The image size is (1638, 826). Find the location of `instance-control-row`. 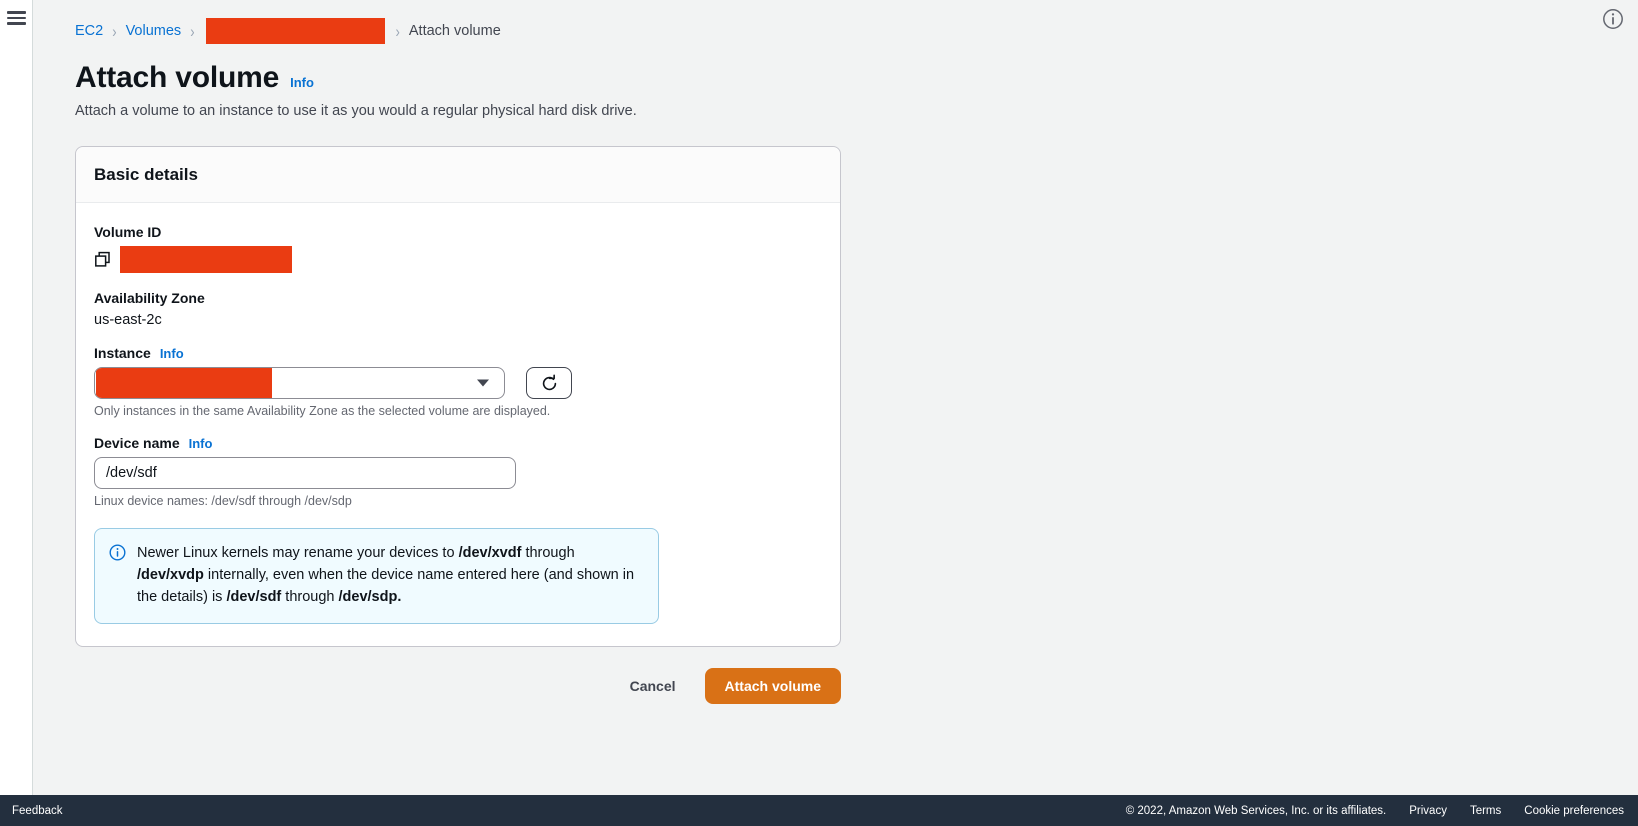

instance-control-row is located at coordinates (458, 383).